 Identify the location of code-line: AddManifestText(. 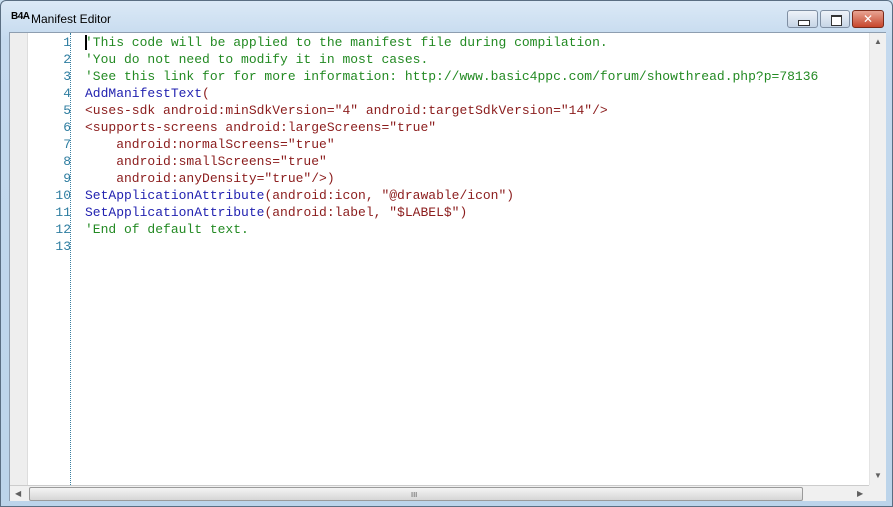
(147, 93).